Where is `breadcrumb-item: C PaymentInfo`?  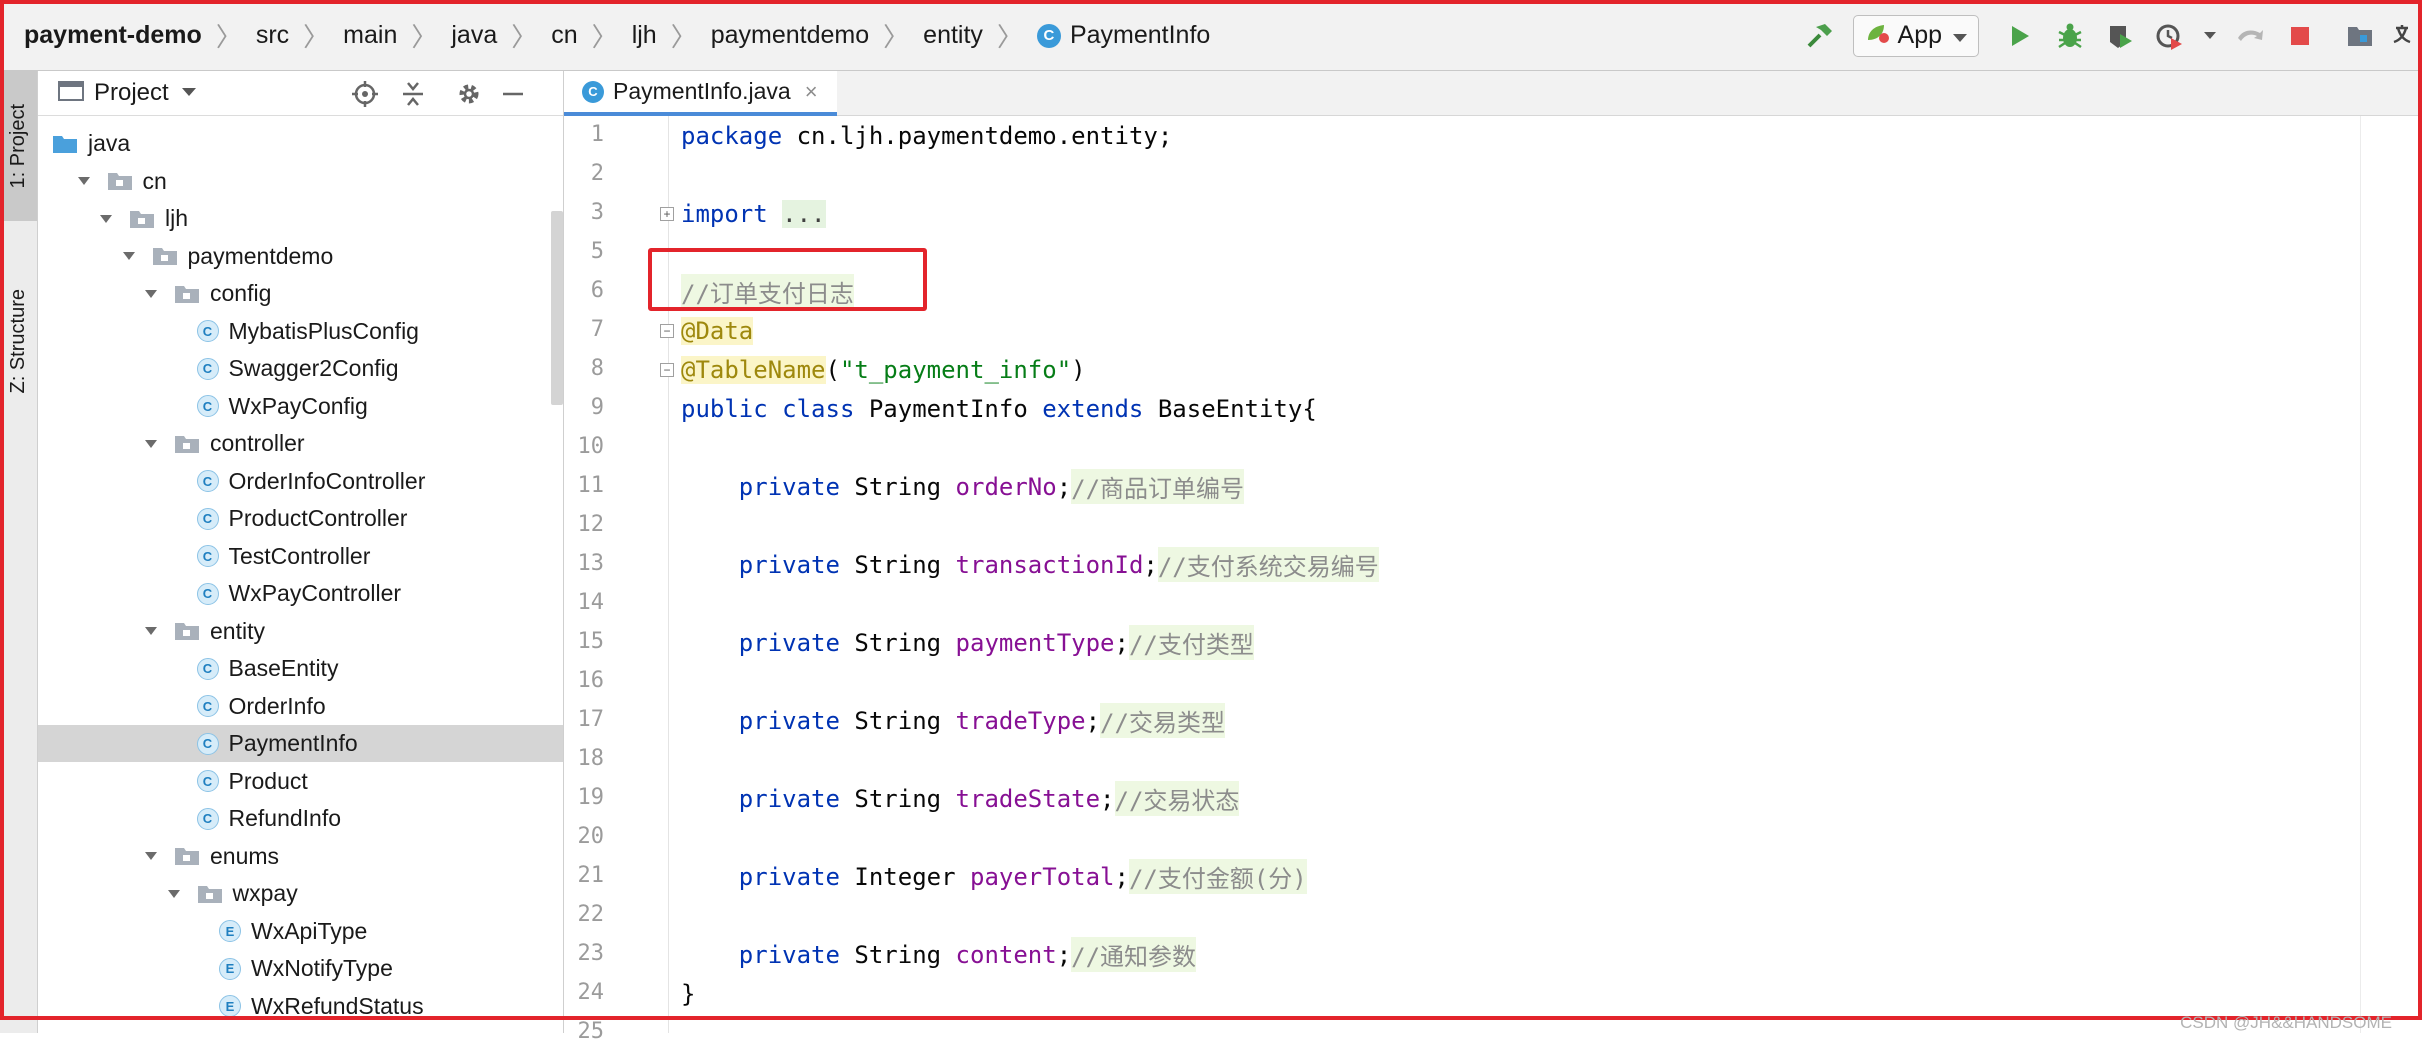 breadcrumb-item: C PaymentInfo is located at coordinates (1123, 35).